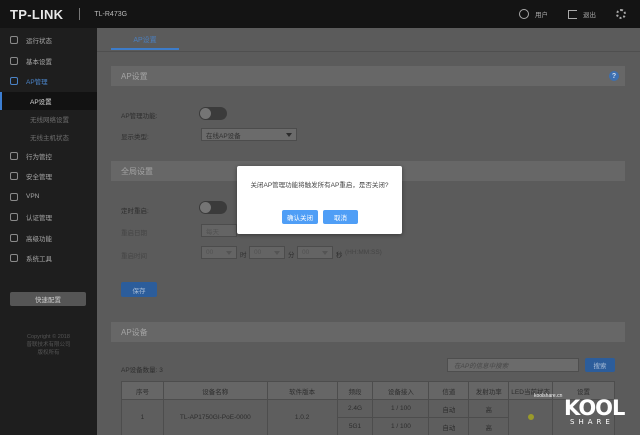 The height and width of the screenshot is (435, 640). What do you see at coordinates (39, 178) in the screenshot?
I see `sidebar-item-label: 安全管理` at bounding box center [39, 178].